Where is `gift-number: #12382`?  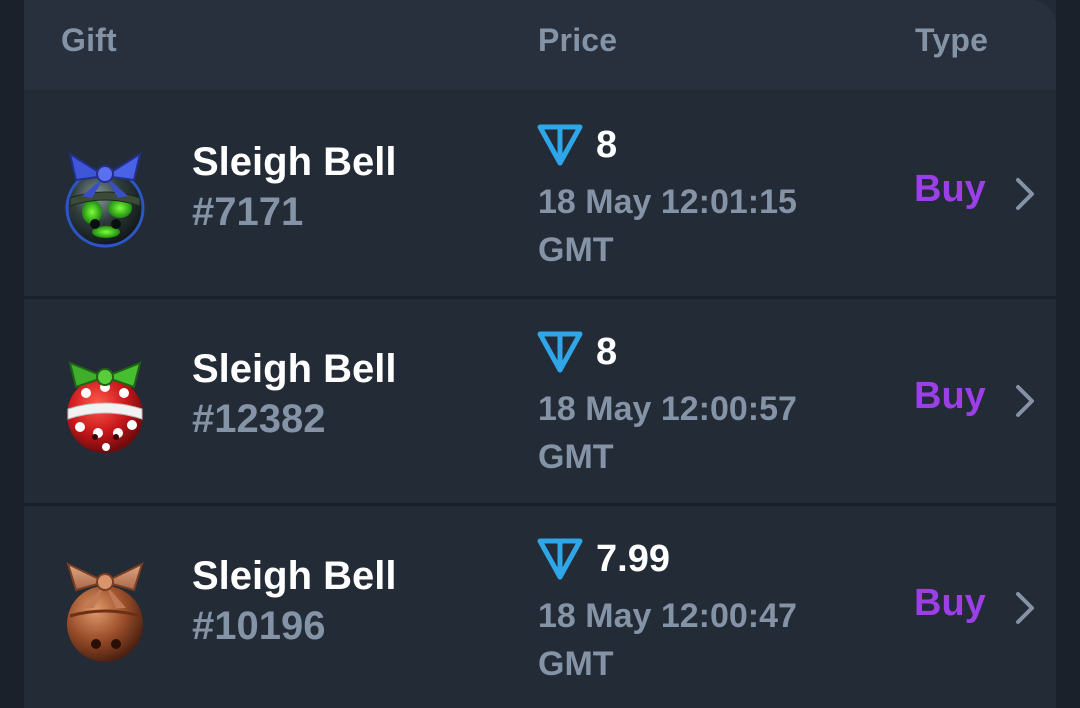 gift-number: #12382 is located at coordinates (259, 419).